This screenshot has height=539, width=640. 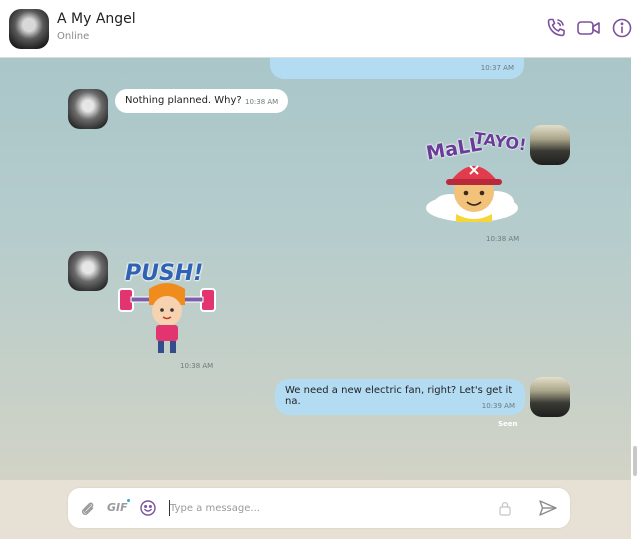 I want to click on message-time: 10:37 AM, so click(x=497, y=68).